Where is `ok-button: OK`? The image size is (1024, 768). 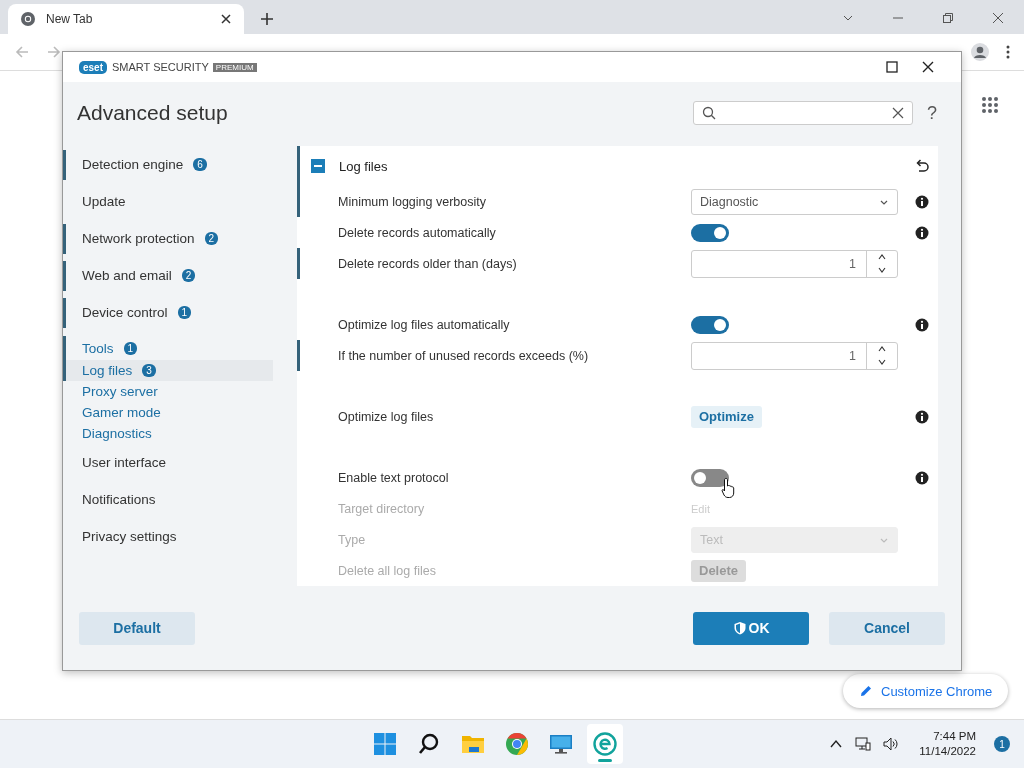 ok-button: OK is located at coordinates (751, 628).